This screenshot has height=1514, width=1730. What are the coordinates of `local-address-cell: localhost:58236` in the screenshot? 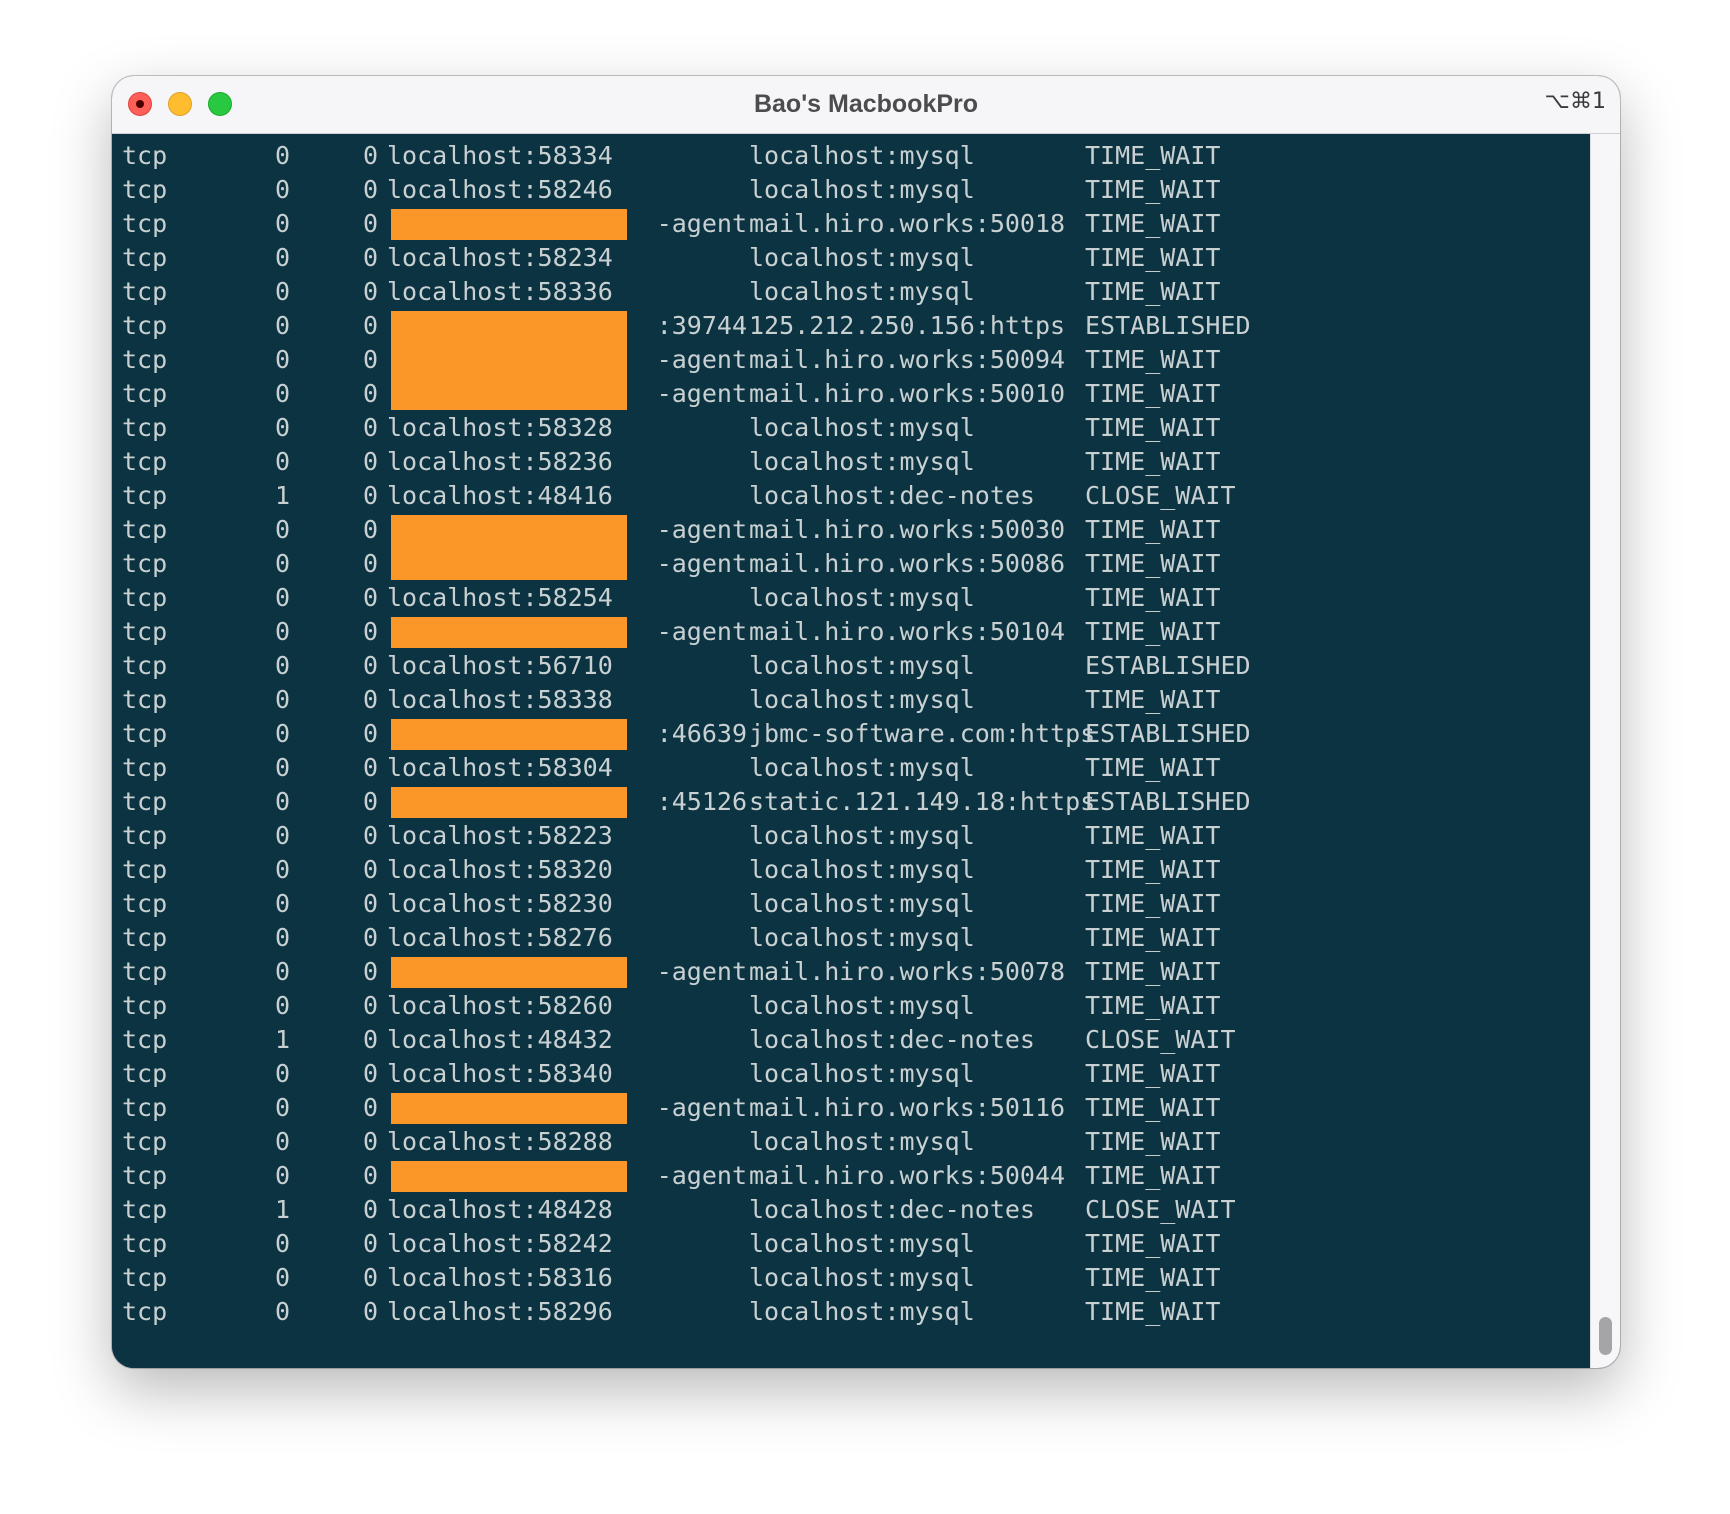 It's located at (500, 461).